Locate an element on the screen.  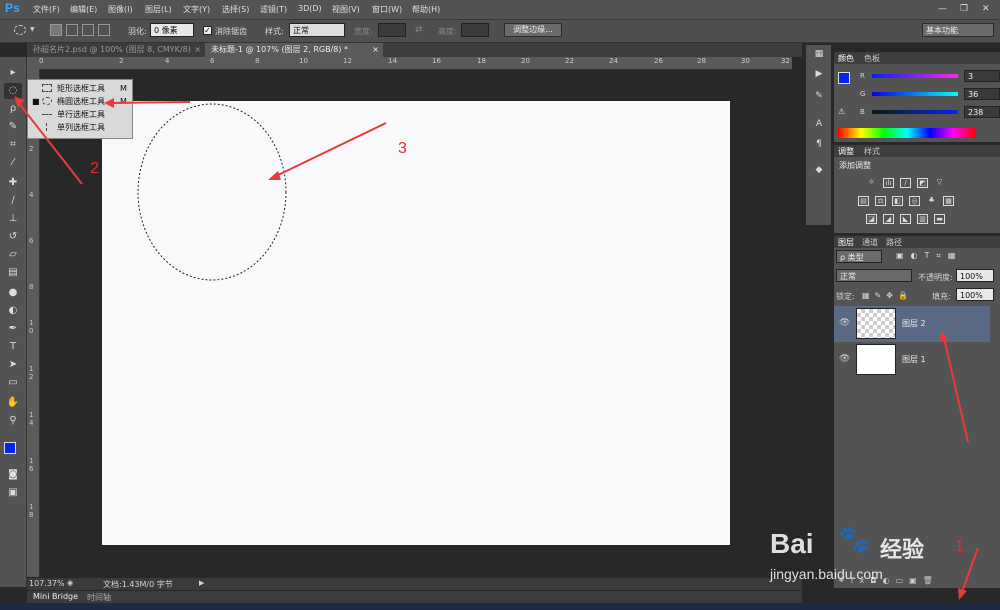
style-select: 正常 is located at coordinates (317, 30).